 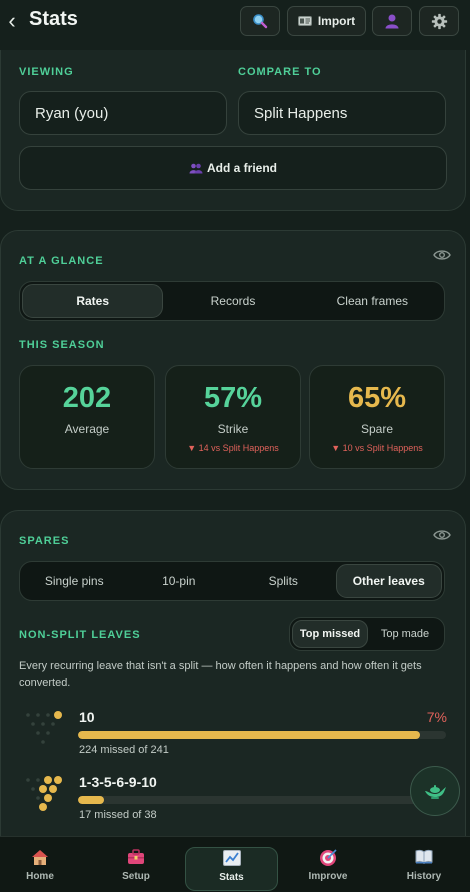 What do you see at coordinates (233, 429) in the screenshot?
I see `strike-label: Strike` at bounding box center [233, 429].